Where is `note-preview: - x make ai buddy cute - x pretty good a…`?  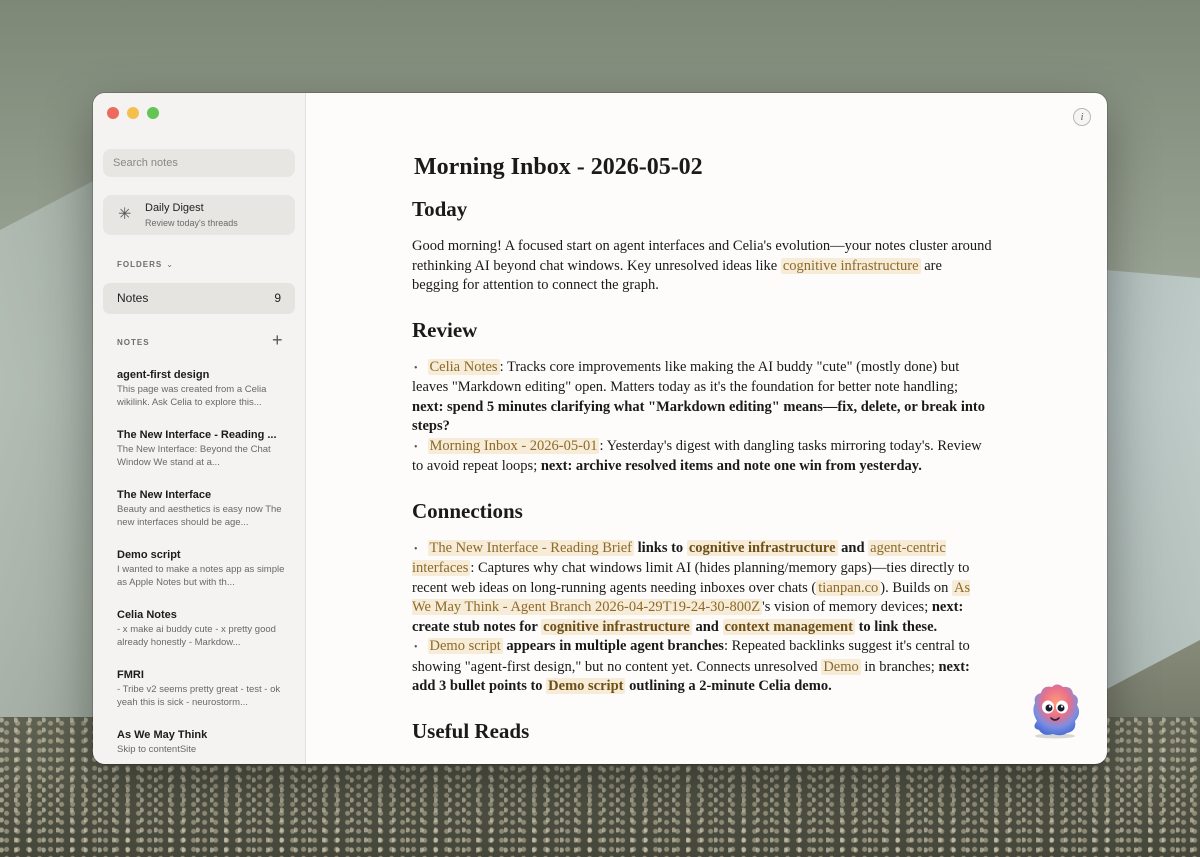 note-preview: - x make ai buddy cute - x pretty good a… is located at coordinates (196, 636).